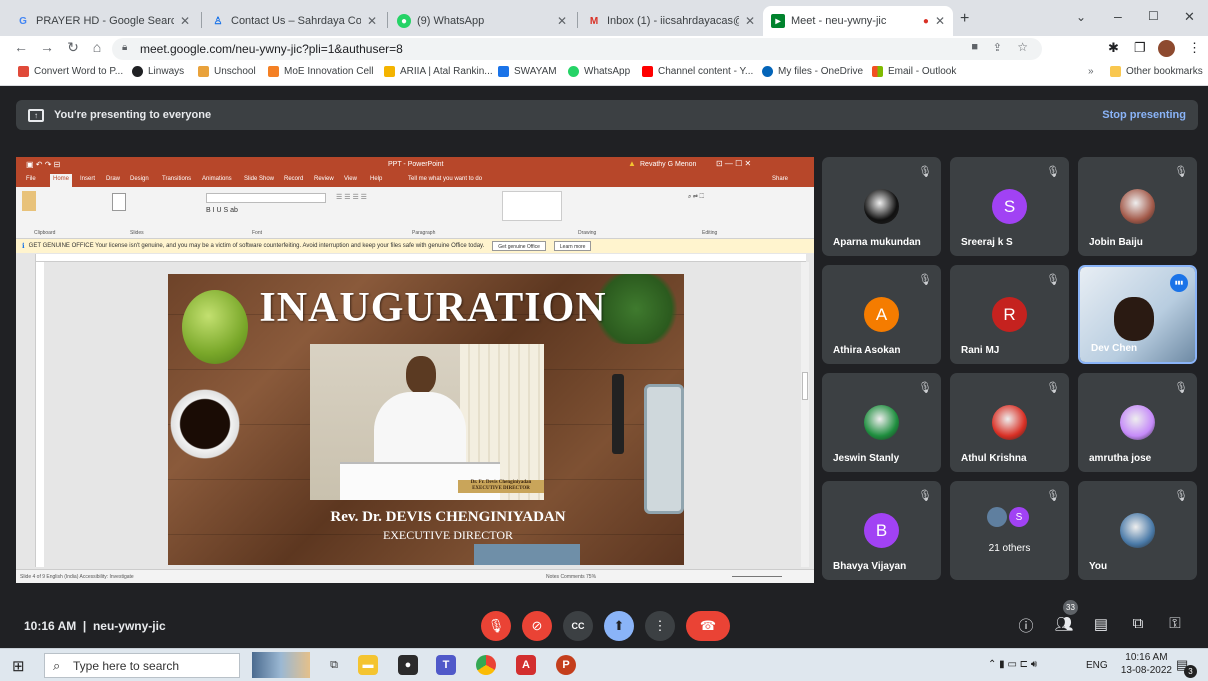 The image size is (1208, 681). What do you see at coordinates (1101, 624) in the screenshot?
I see `chat-icon: ▤` at bounding box center [1101, 624].